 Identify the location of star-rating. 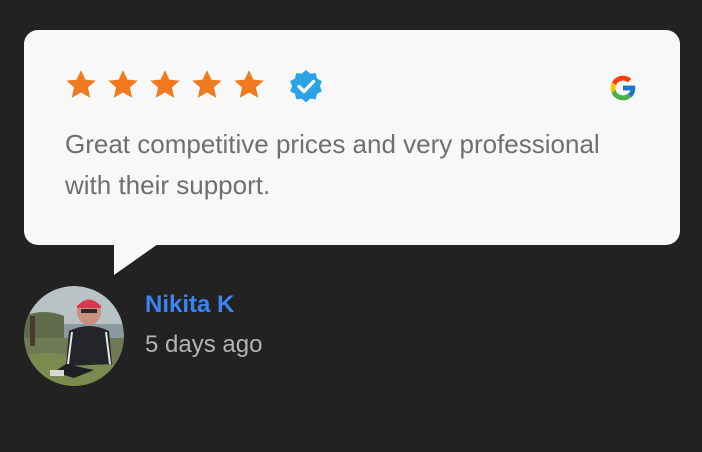
(165, 85).